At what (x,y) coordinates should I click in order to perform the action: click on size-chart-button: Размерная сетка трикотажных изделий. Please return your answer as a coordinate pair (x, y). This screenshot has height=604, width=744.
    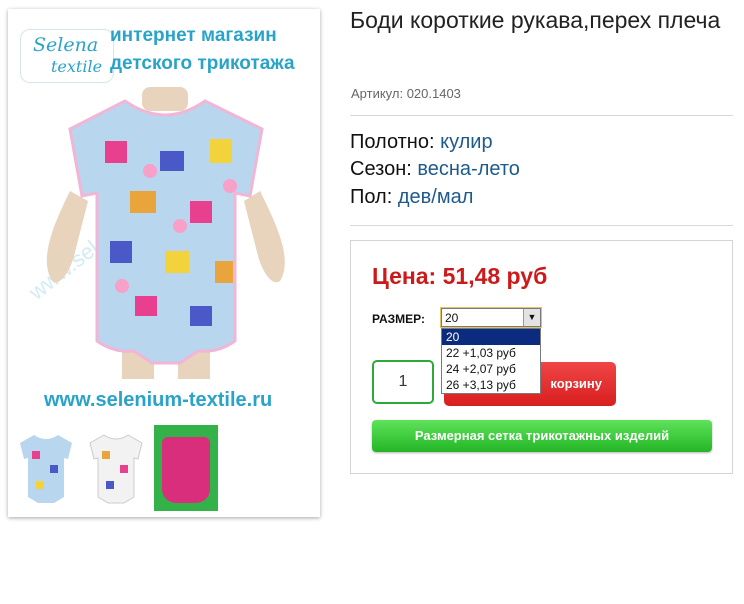
    Looking at the image, I should click on (542, 436).